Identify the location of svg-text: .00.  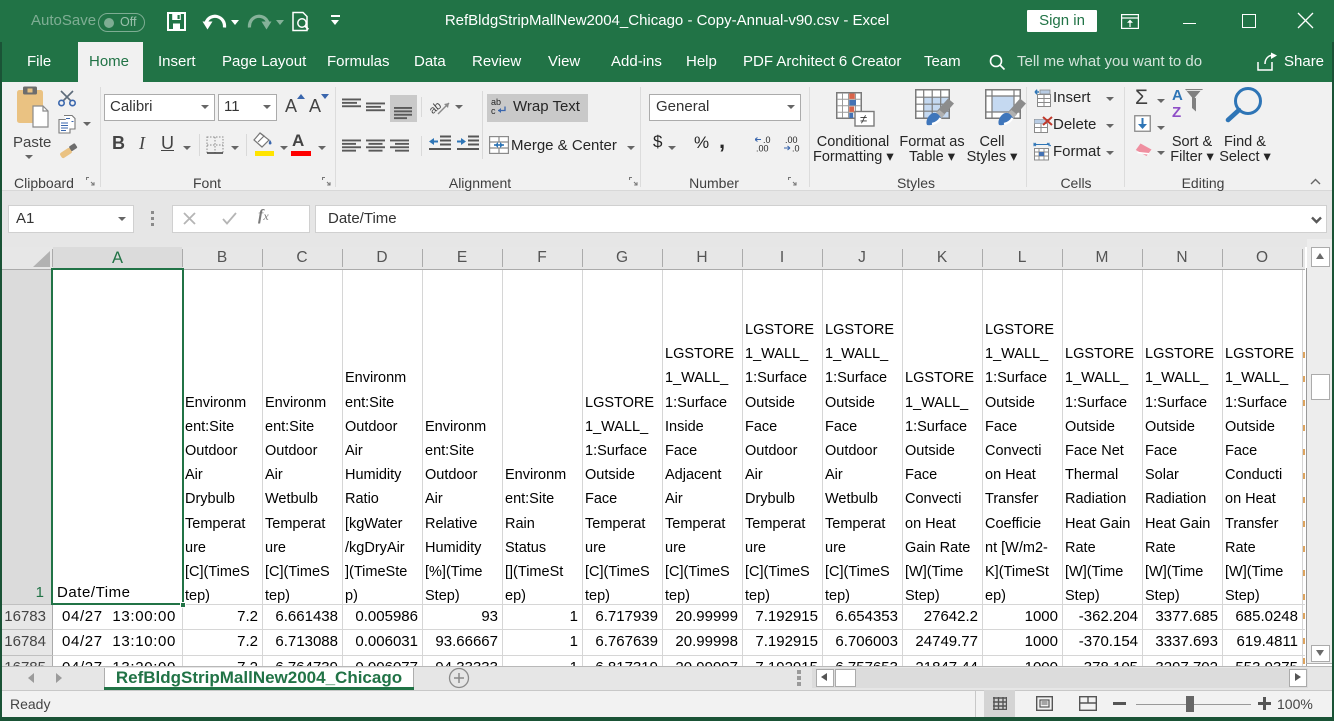
(762, 148).